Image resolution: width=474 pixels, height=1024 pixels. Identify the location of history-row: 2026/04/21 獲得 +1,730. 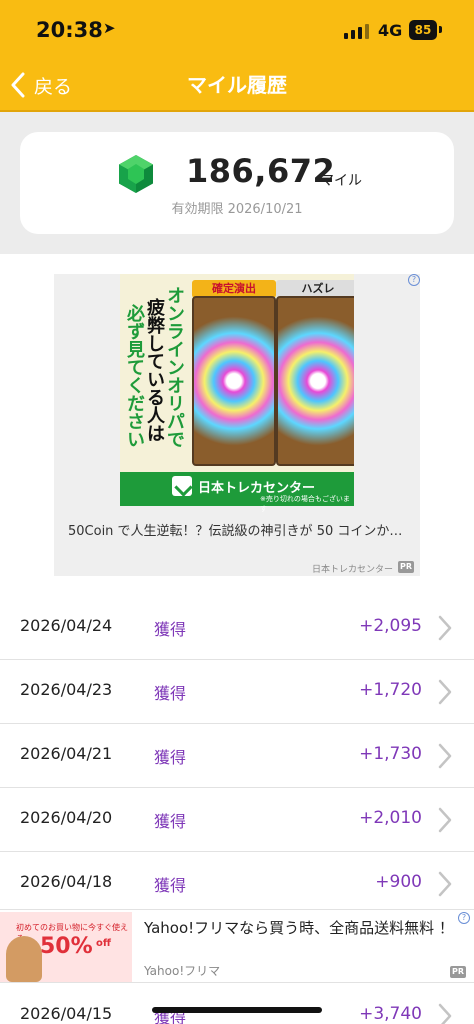
(237, 756).